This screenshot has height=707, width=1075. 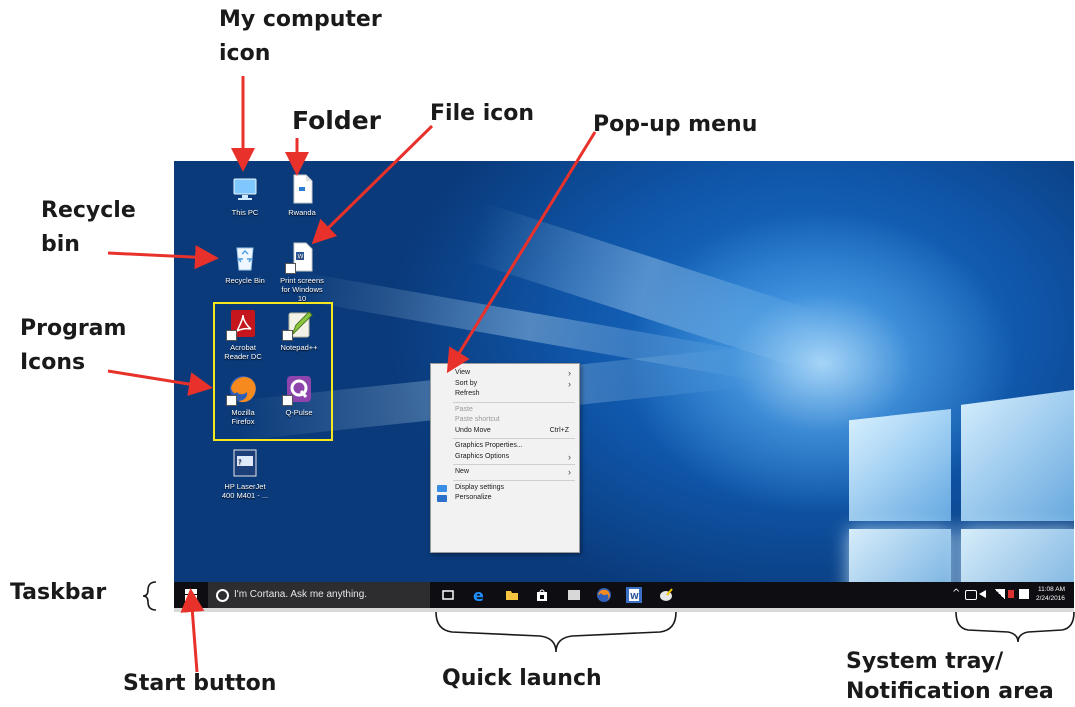 What do you see at coordinates (73, 346) in the screenshot?
I see `annotation-program-icons: Program Icons` at bounding box center [73, 346].